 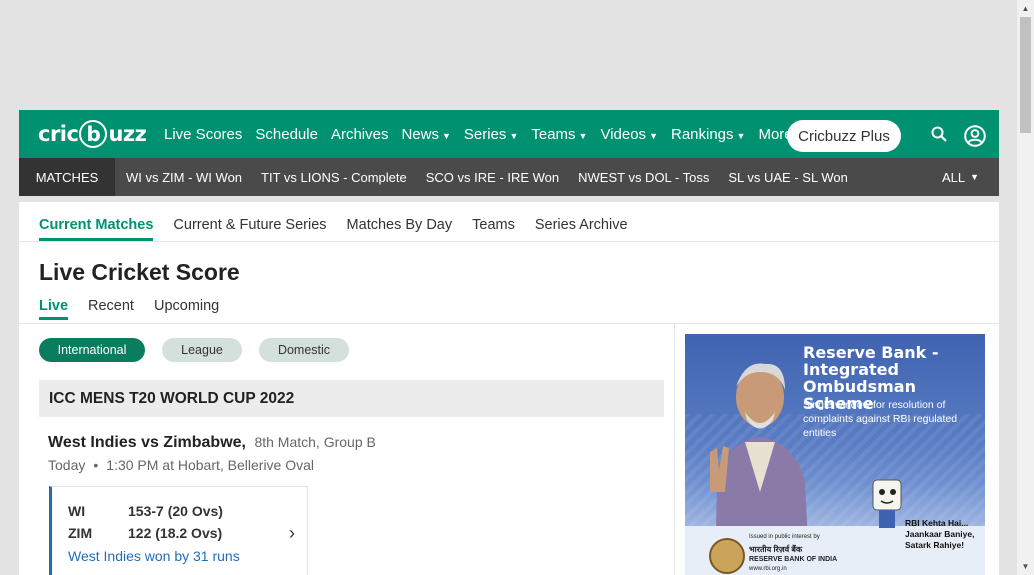 What do you see at coordinates (1025, 8) in the screenshot?
I see `scroll-up-icon: ▲` at bounding box center [1025, 8].